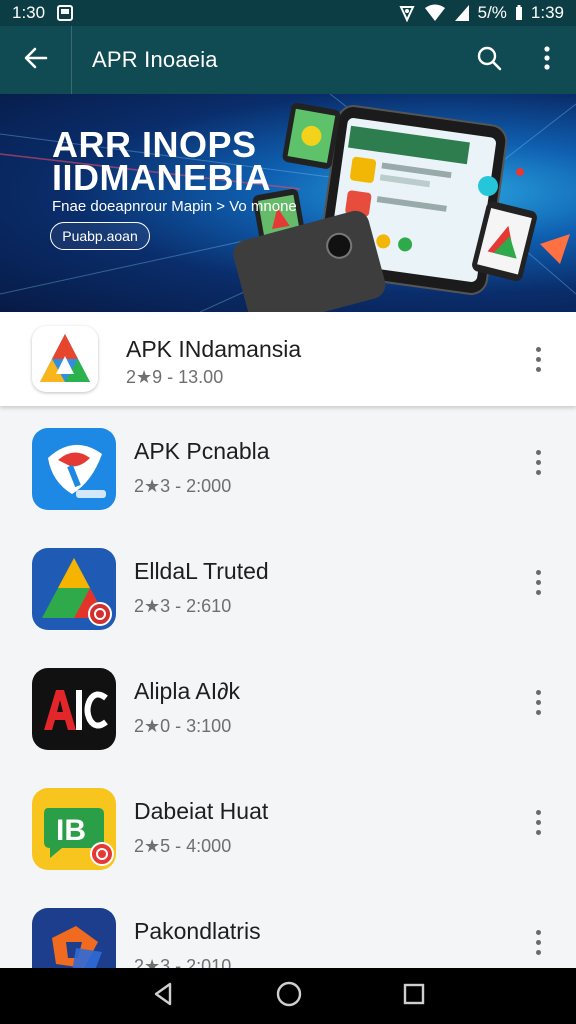 Image resolution: width=576 pixels, height=1024 pixels. What do you see at coordinates (288, 586) in the screenshot?
I see `list-item: ElldaL Truted 2★3 - 2:610` at bounding box center [288, 586].